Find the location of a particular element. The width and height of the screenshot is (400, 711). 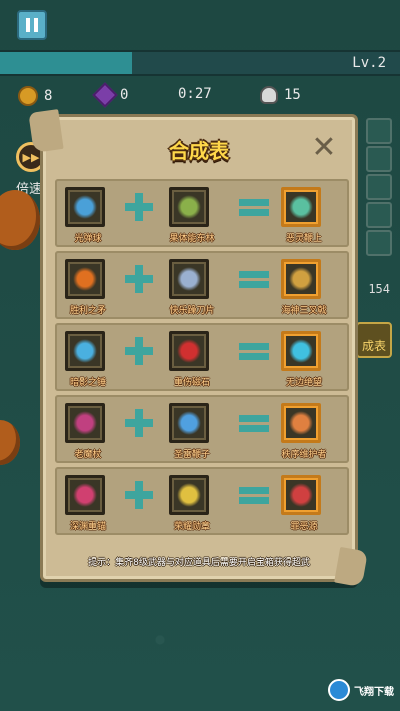

wand-icon is located at coordinates (85, 207).